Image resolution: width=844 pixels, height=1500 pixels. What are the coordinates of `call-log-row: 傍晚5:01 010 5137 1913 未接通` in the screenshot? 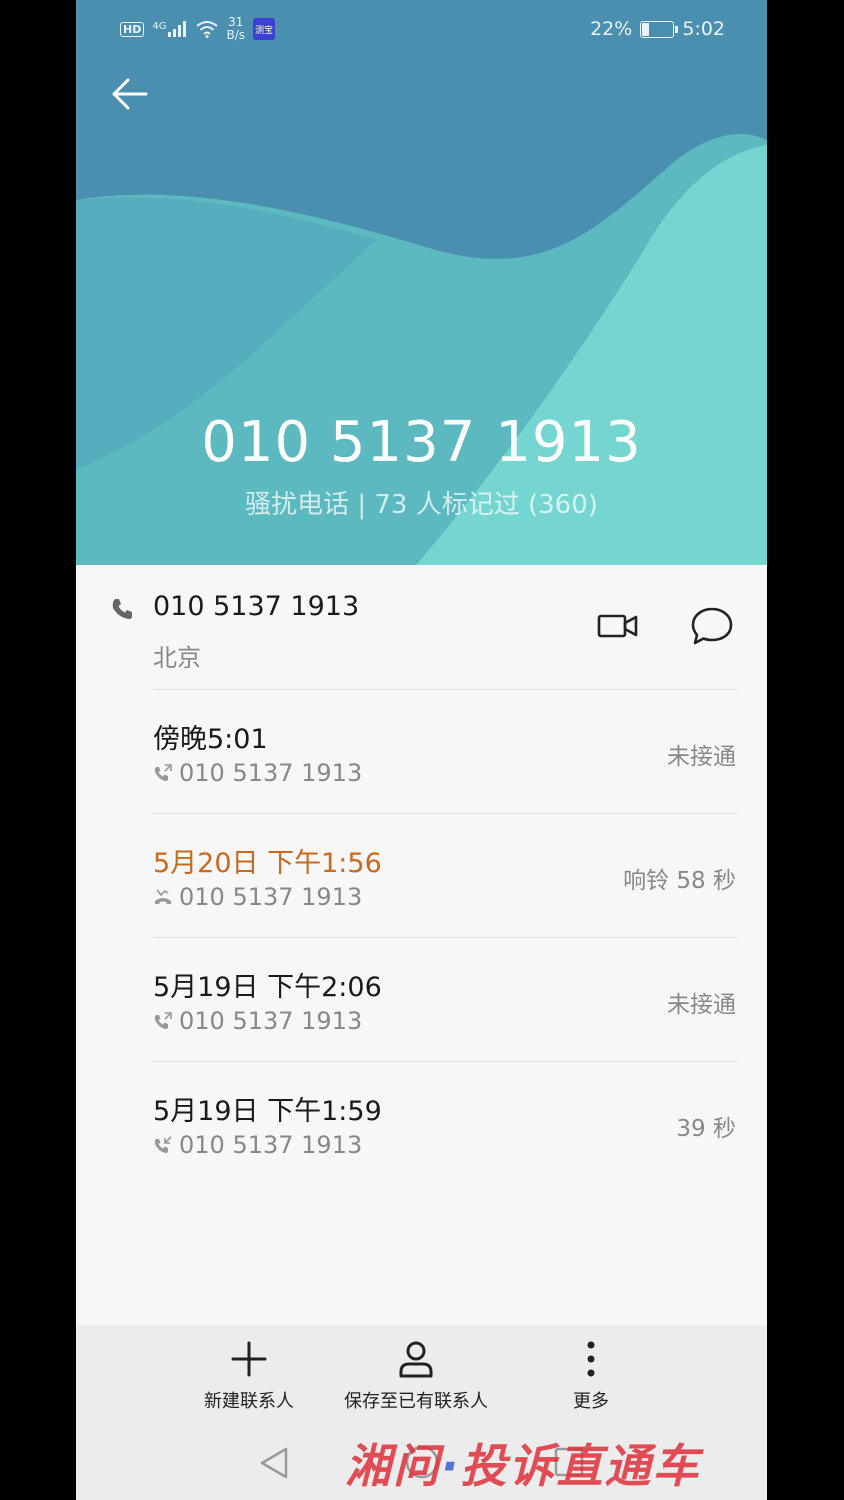 It's located at (421, 751).